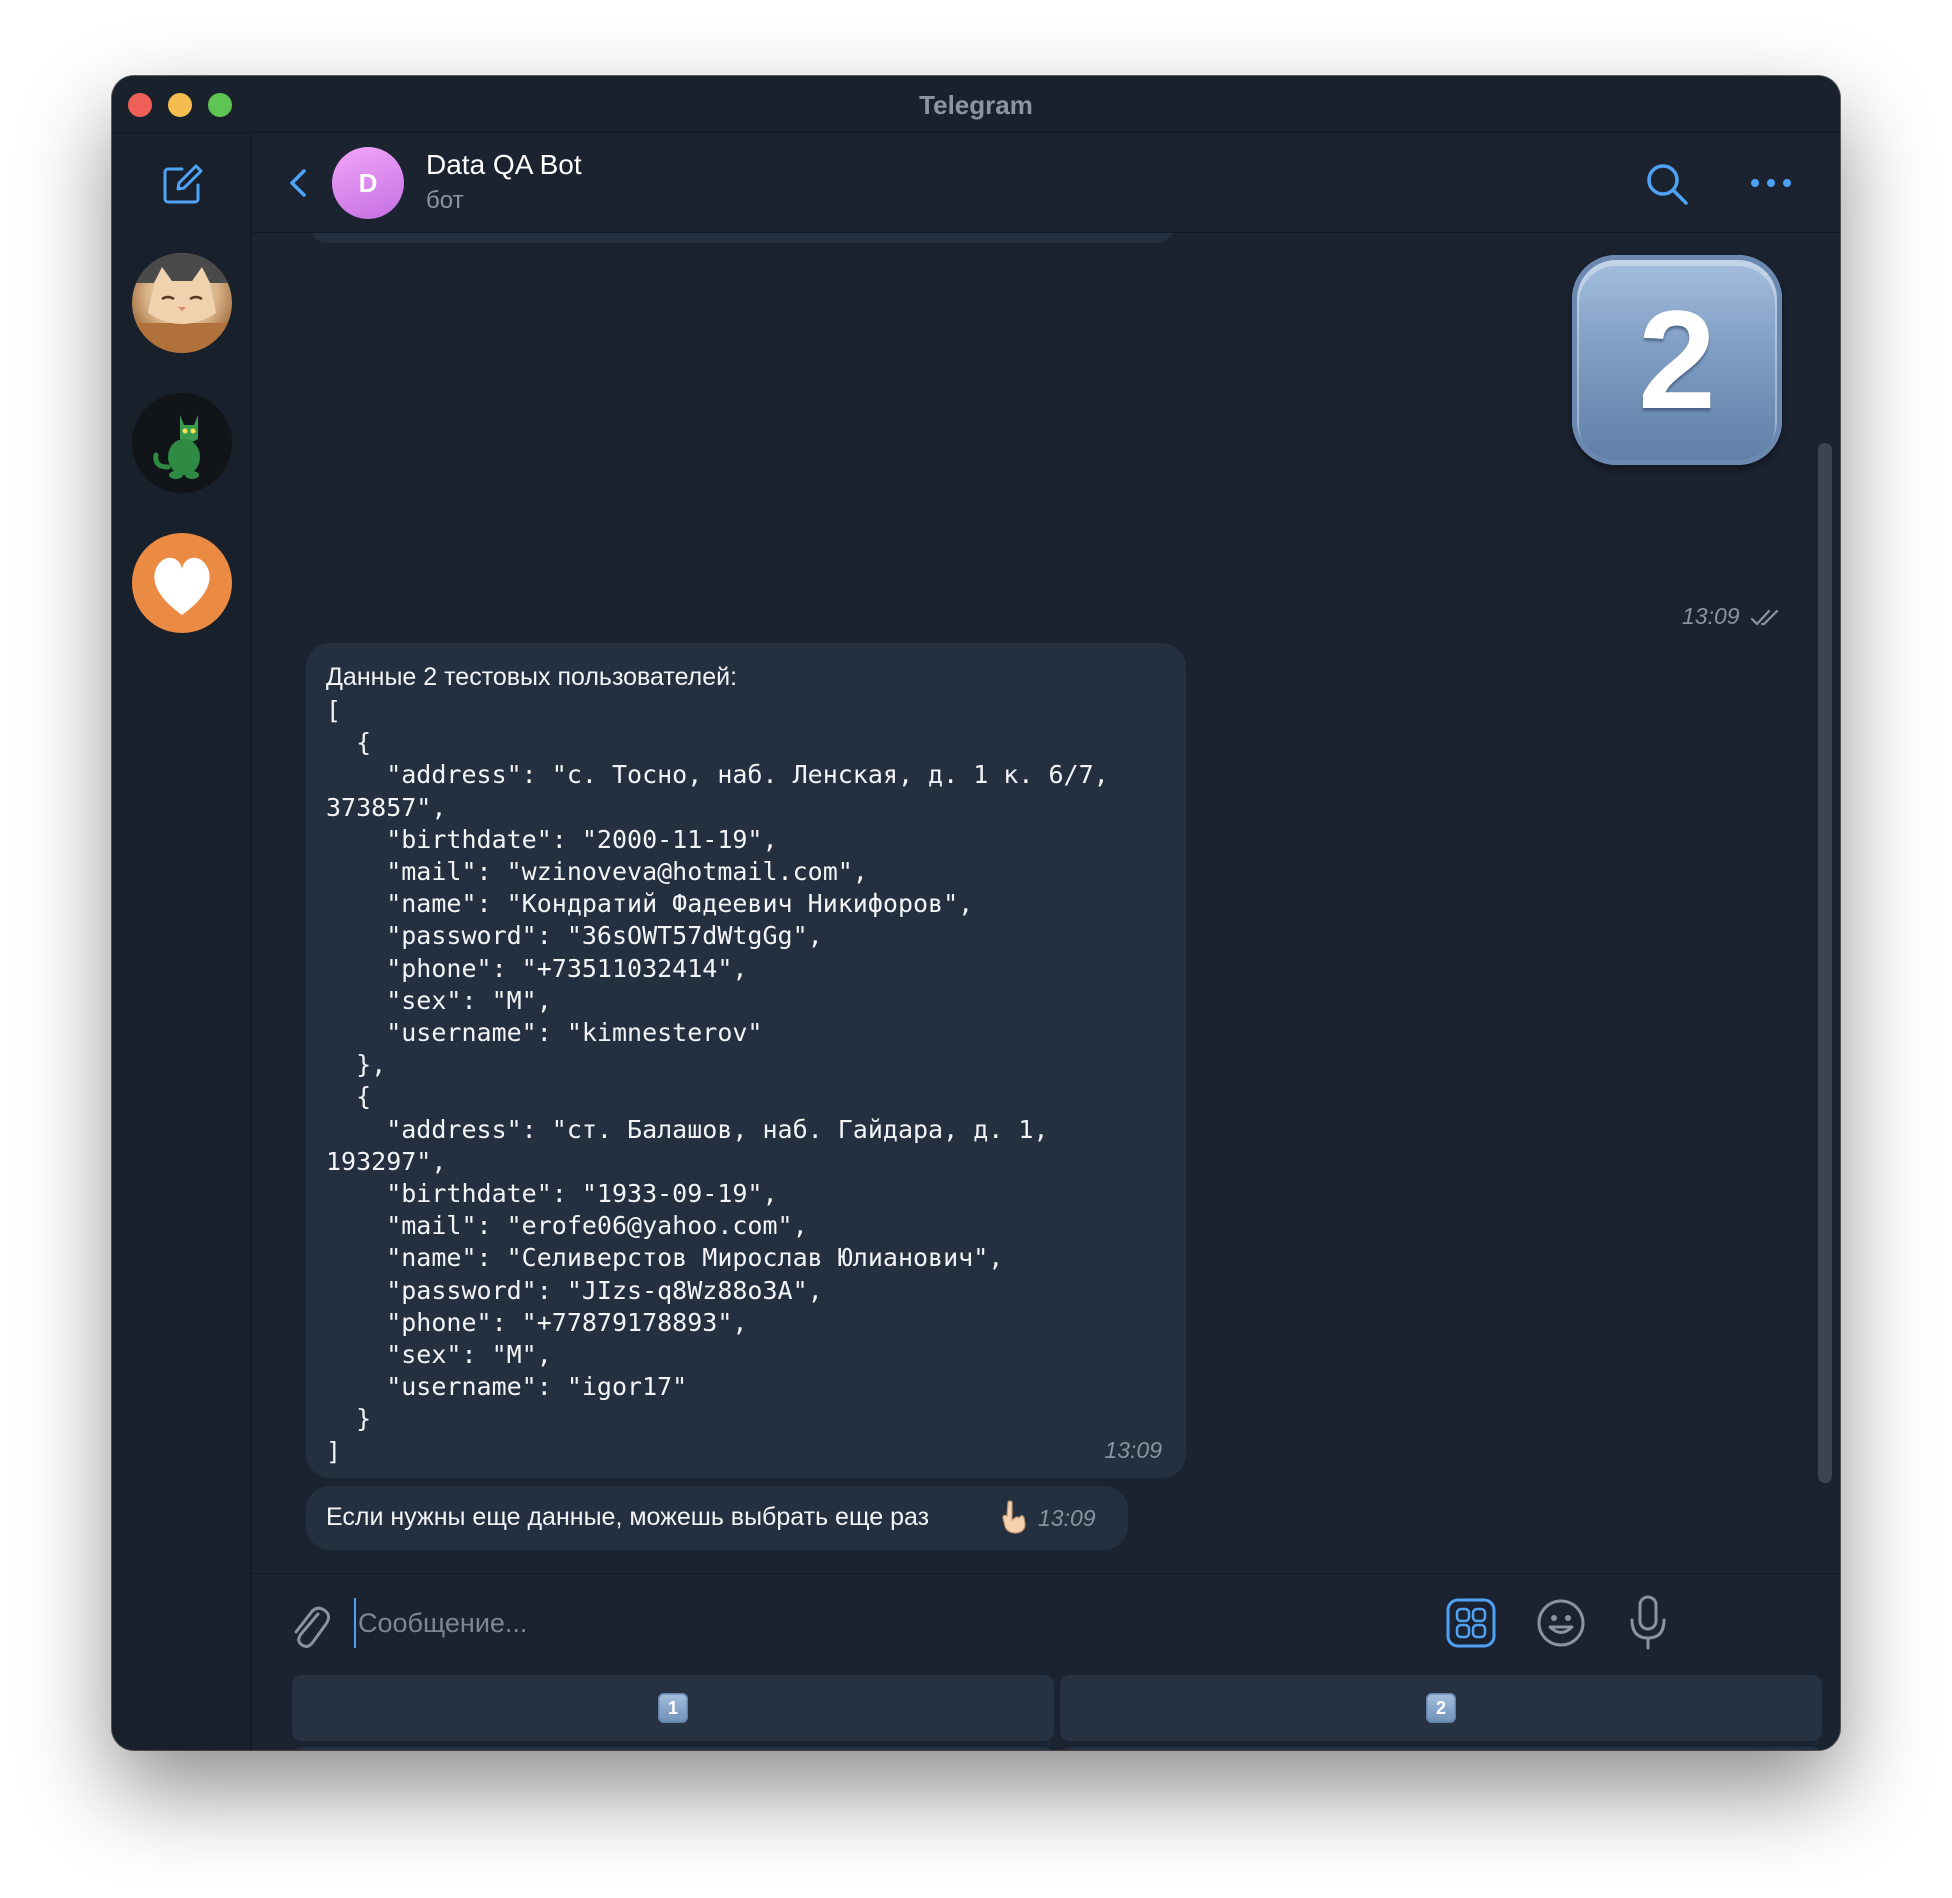 The height and width of the screenshot is (1898, 1952). What do you see at coordinates (1711, 616) in the screenshot?
I see `sent-message-time: 13:09` at bounding box center [1711, 616].